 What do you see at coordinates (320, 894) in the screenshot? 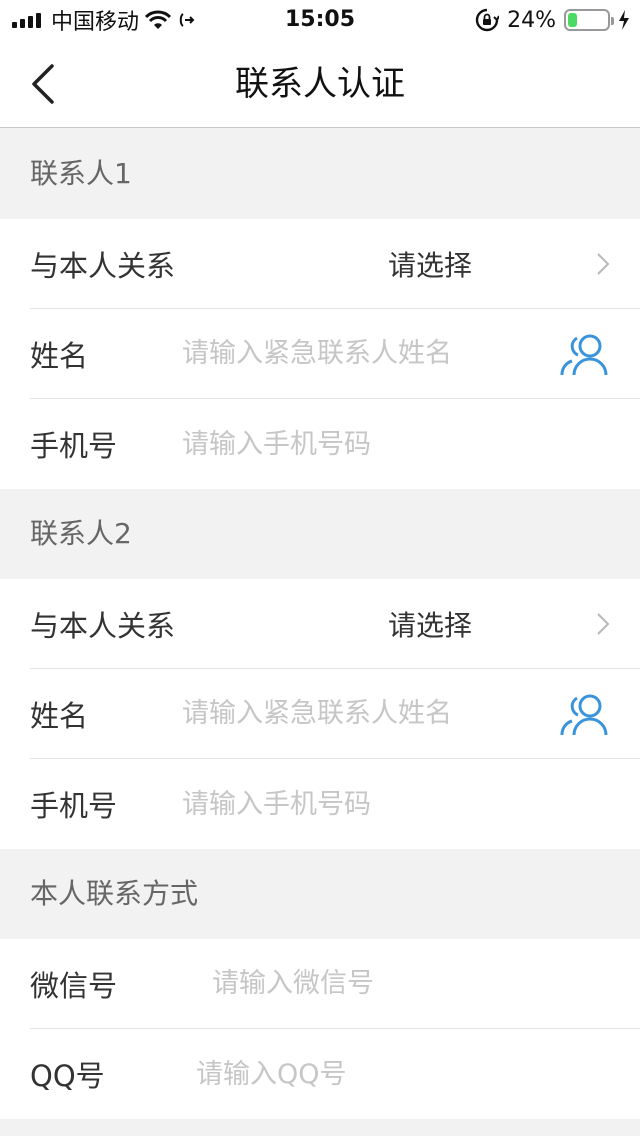
I see `section-header-self: 本人联系方式` at bounding box center [320, 894].